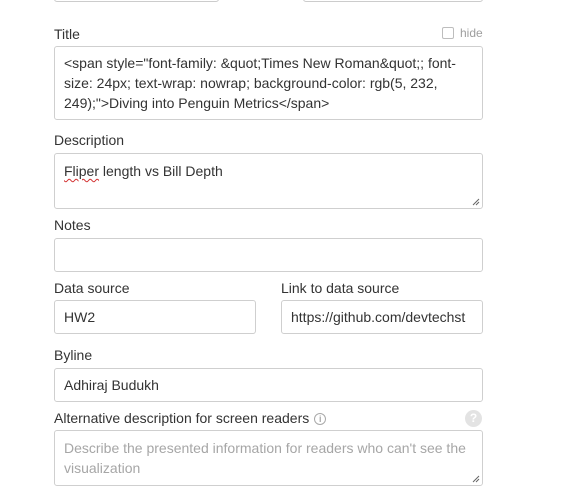  Describe the element at coordinates (340, 288) in the screenshot. I see `link-to-data-source-label: Link to data source` at that location.